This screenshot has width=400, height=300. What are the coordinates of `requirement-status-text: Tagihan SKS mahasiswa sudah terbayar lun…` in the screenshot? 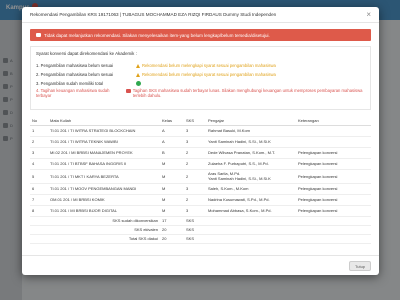 It's located at (245, 93).